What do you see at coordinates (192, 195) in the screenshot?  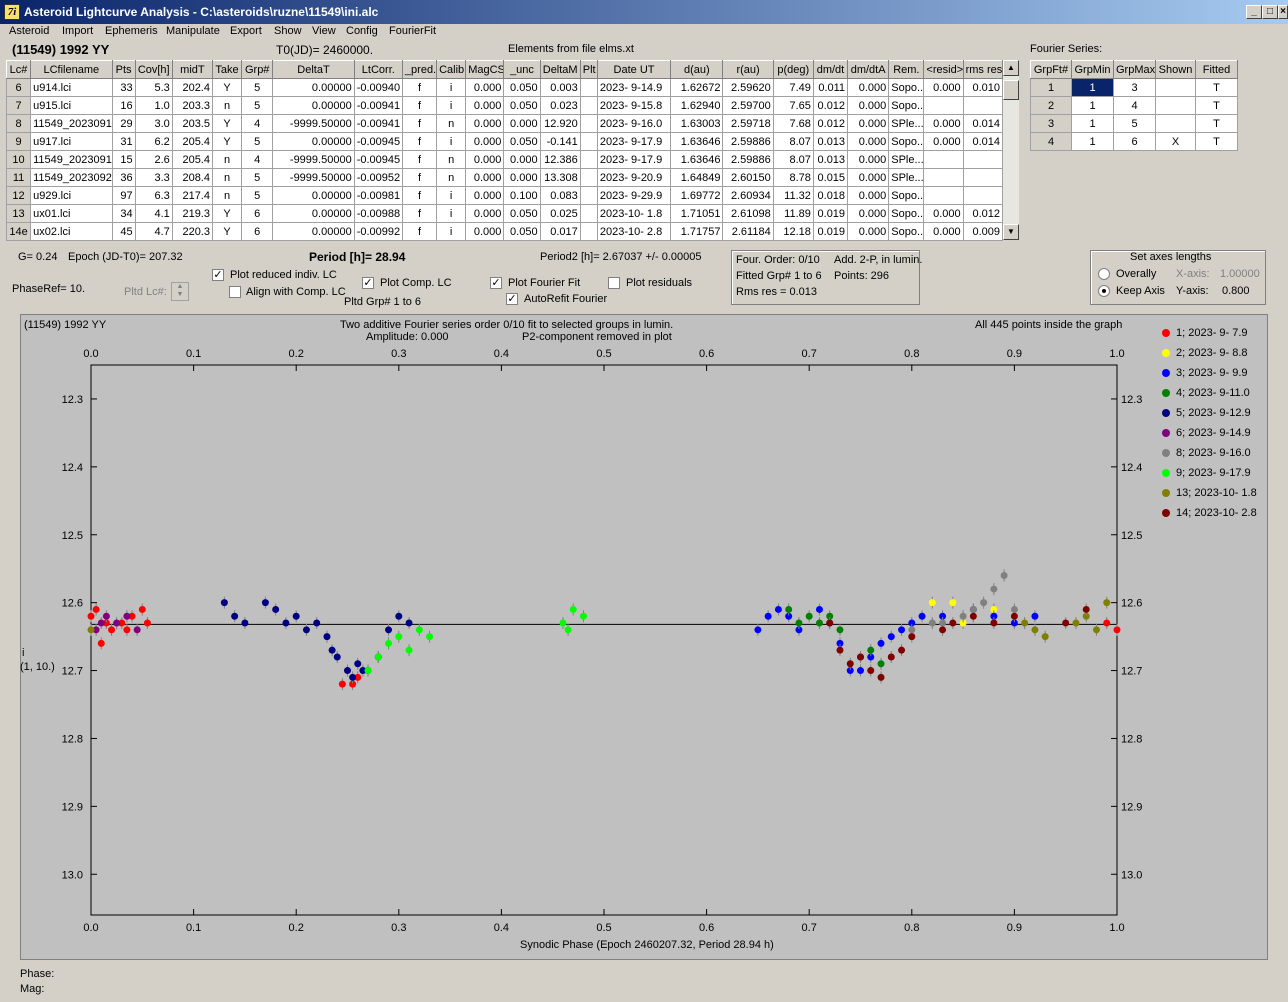 I see `table-cell: 217.4` at bounding box center [192, 195].